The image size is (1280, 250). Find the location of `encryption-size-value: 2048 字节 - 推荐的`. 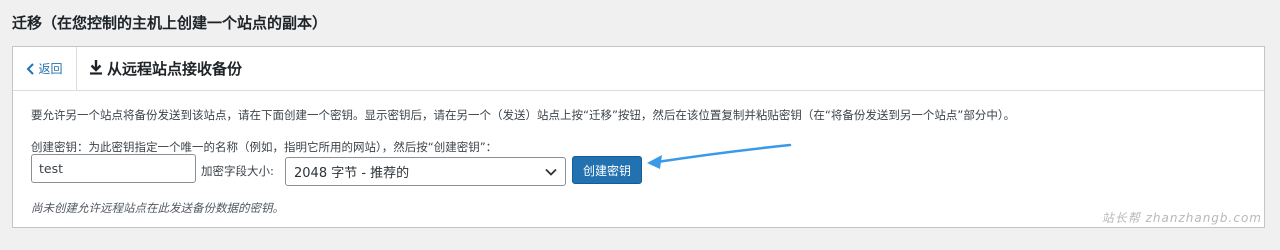

encryption-size-value: 2048 字节 - 推荐的 is located at coordinates (352, 173).